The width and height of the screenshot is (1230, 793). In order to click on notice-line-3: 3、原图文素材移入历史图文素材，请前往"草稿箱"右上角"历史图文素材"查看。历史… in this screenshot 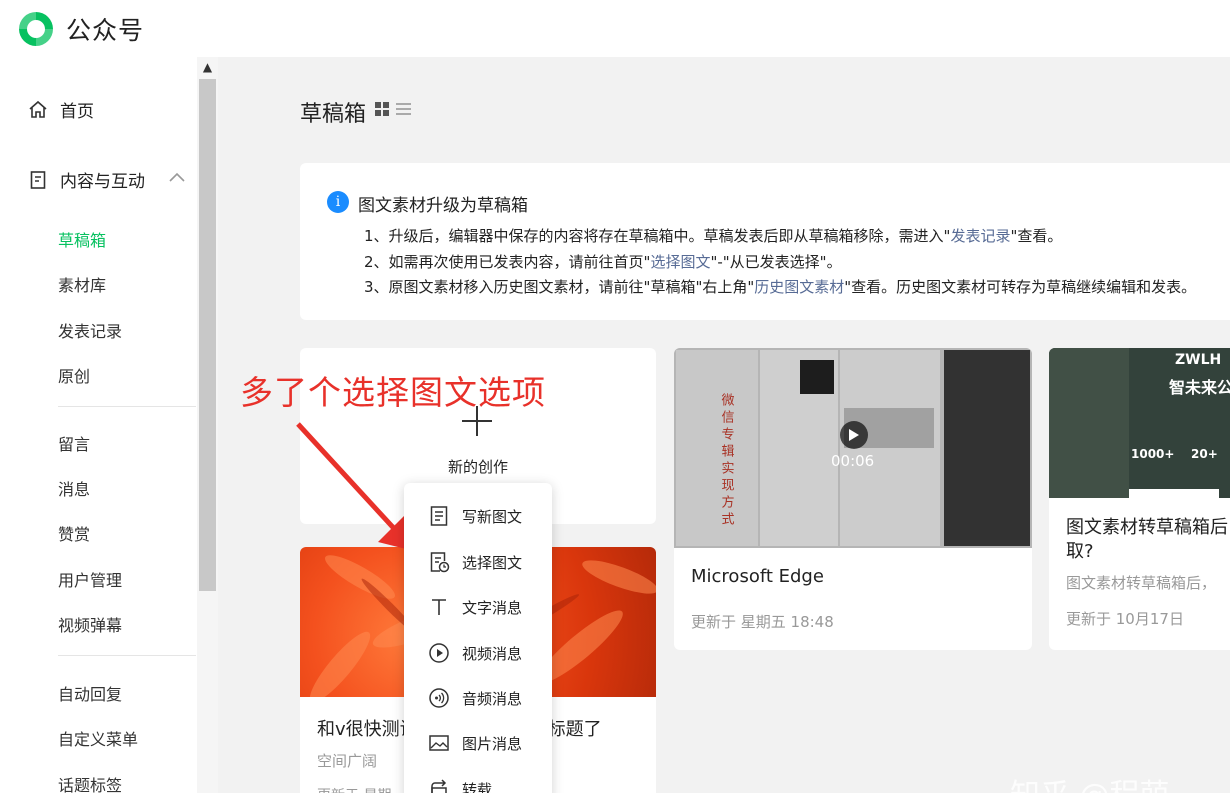, I will do `click(780, 287)`.